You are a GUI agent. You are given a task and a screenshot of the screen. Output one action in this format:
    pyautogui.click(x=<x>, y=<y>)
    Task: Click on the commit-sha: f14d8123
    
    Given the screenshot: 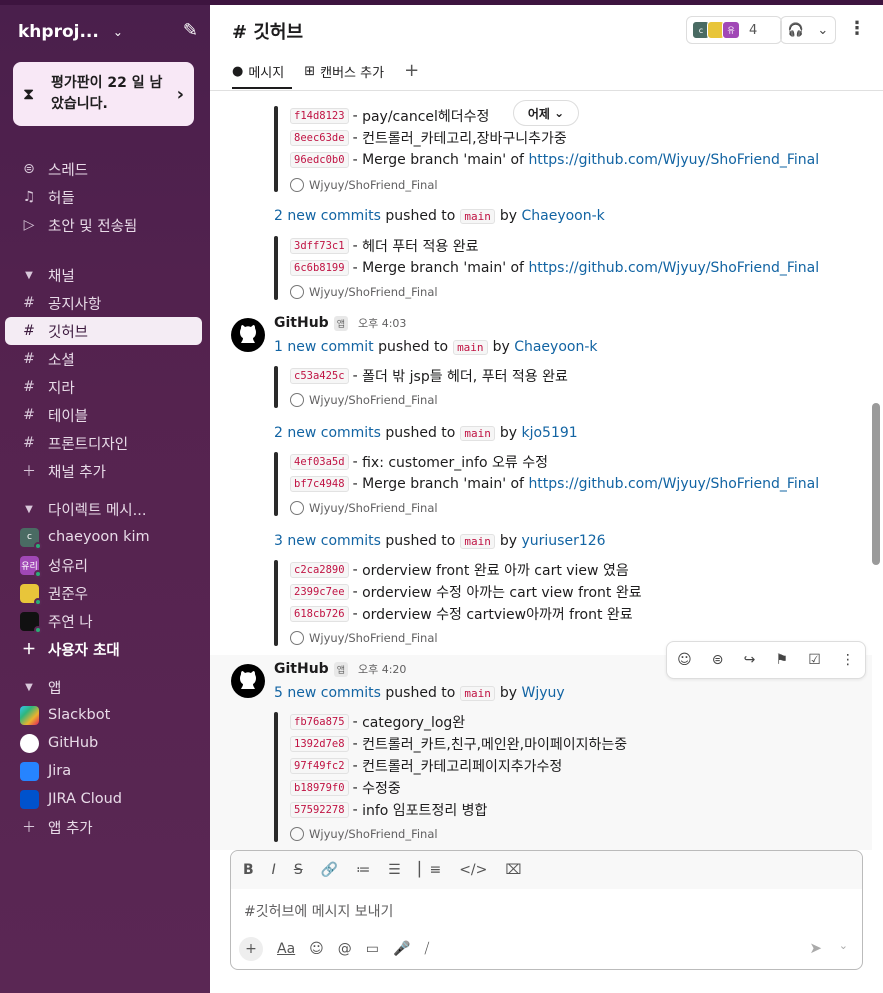 What is the action you would take?
    pyautogui.click(x=319, y=116)
    